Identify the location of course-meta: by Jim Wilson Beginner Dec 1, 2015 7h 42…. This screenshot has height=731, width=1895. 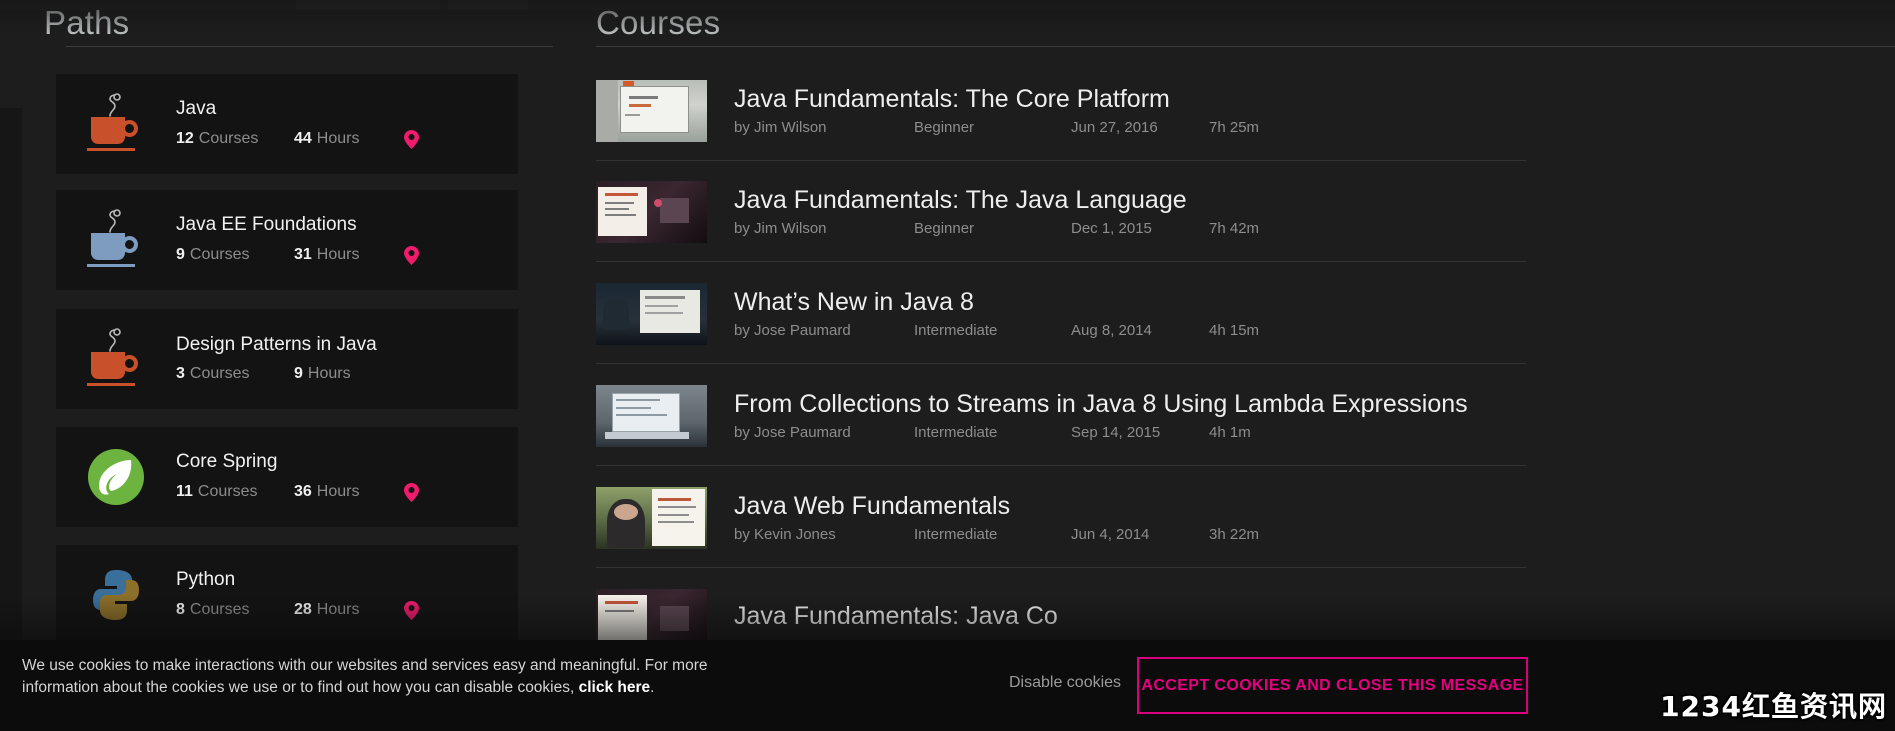
(1130, 228).